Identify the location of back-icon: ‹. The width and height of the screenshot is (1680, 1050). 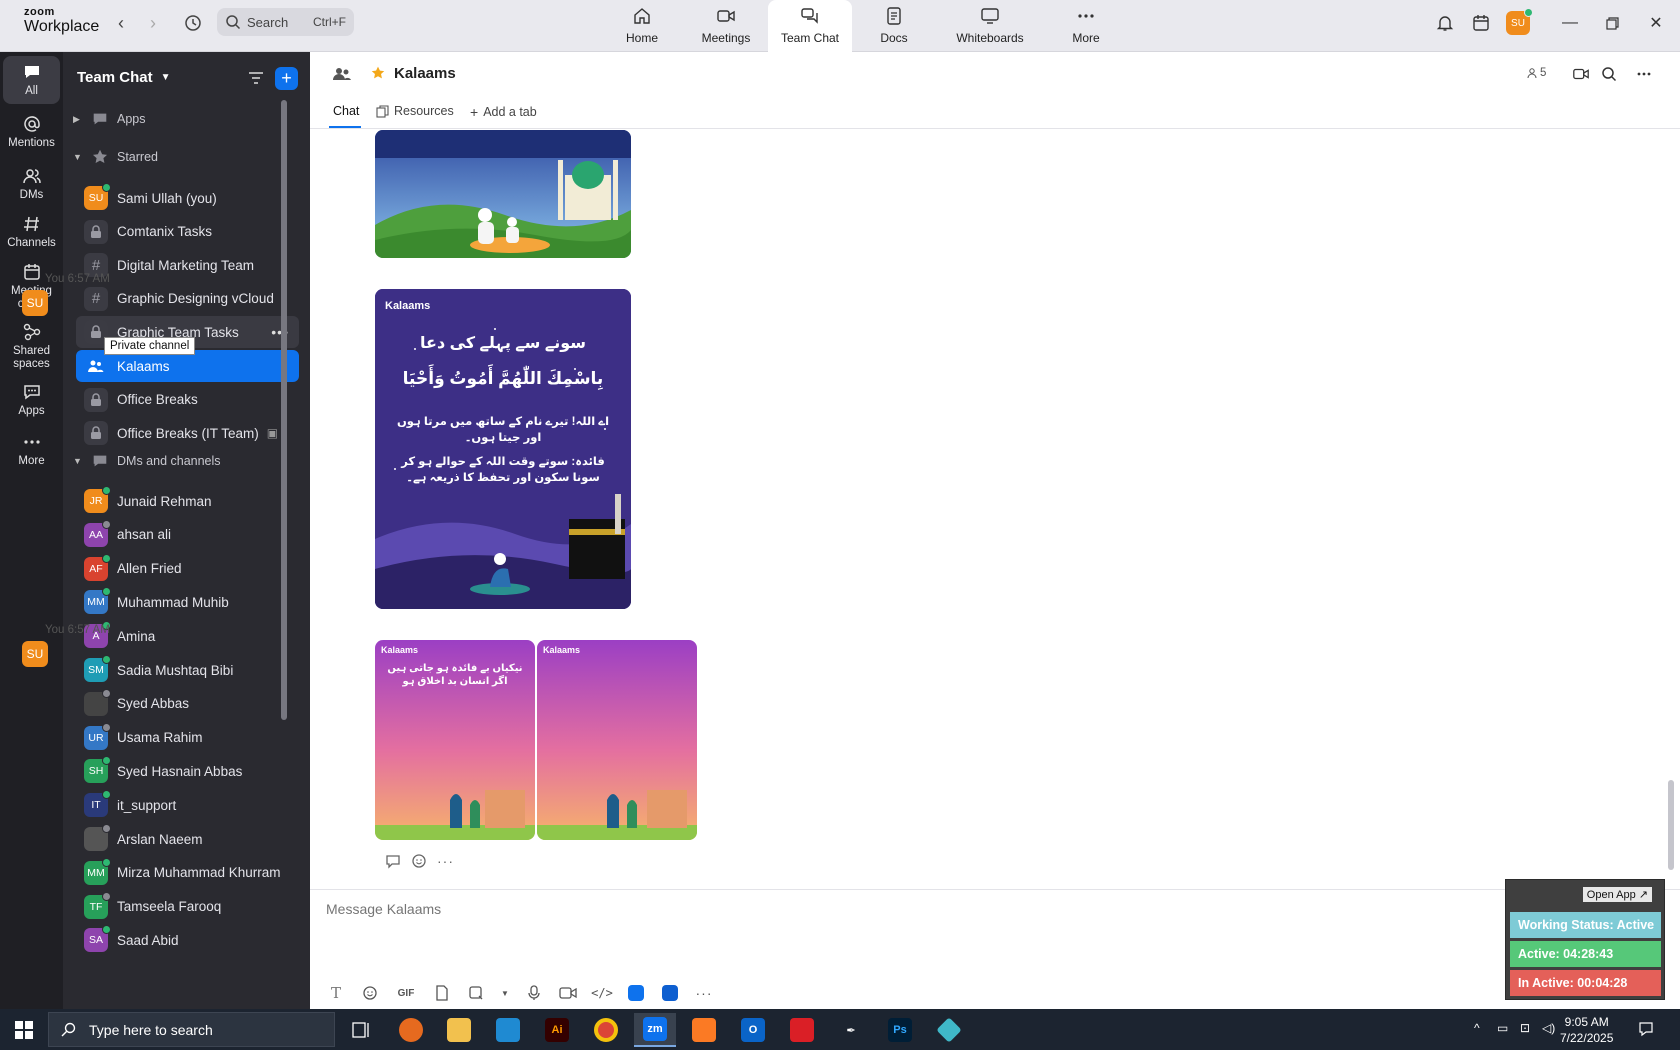
(121, 23).